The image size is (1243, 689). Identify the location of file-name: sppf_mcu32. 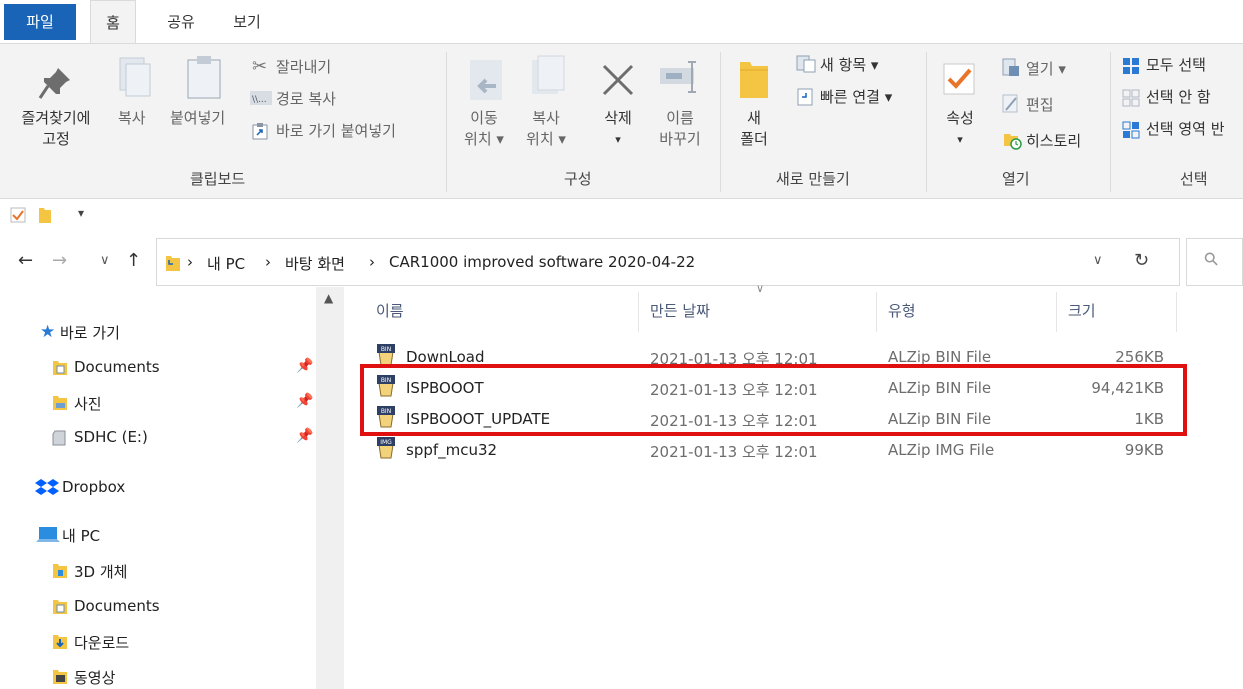
(452, 450).